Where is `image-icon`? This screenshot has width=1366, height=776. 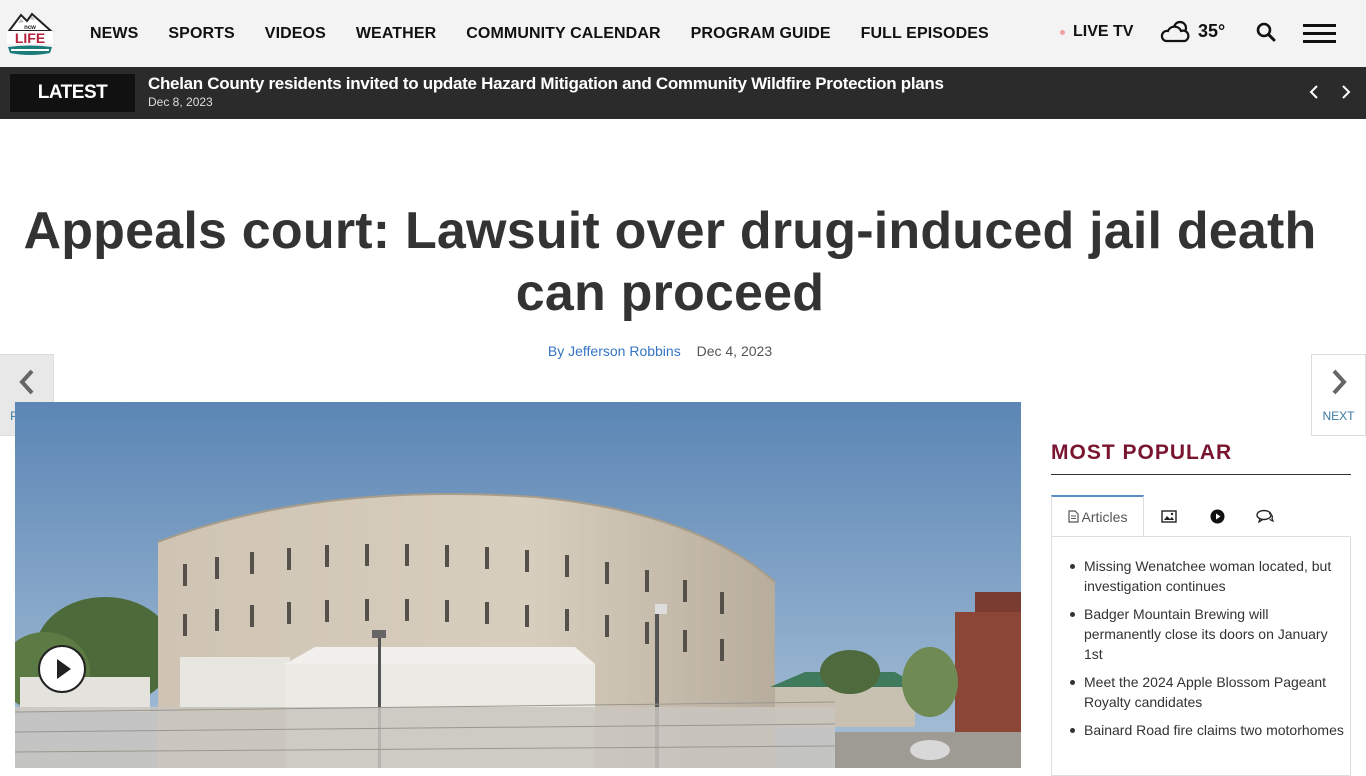 image-icon is located at coordinates (1169, 516).